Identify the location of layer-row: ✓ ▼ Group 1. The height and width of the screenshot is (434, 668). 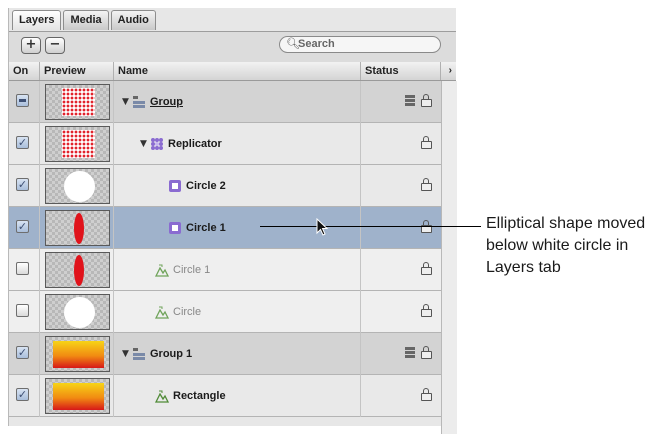
(225, 354).